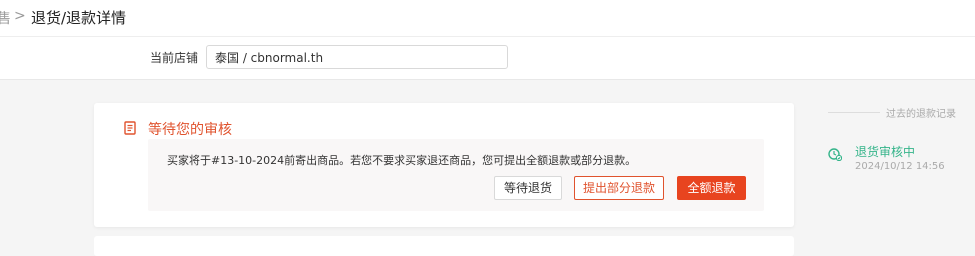  Describe the element at coordinates (835, 154) in the screenshot. I see `clock-check-icon` at that location.